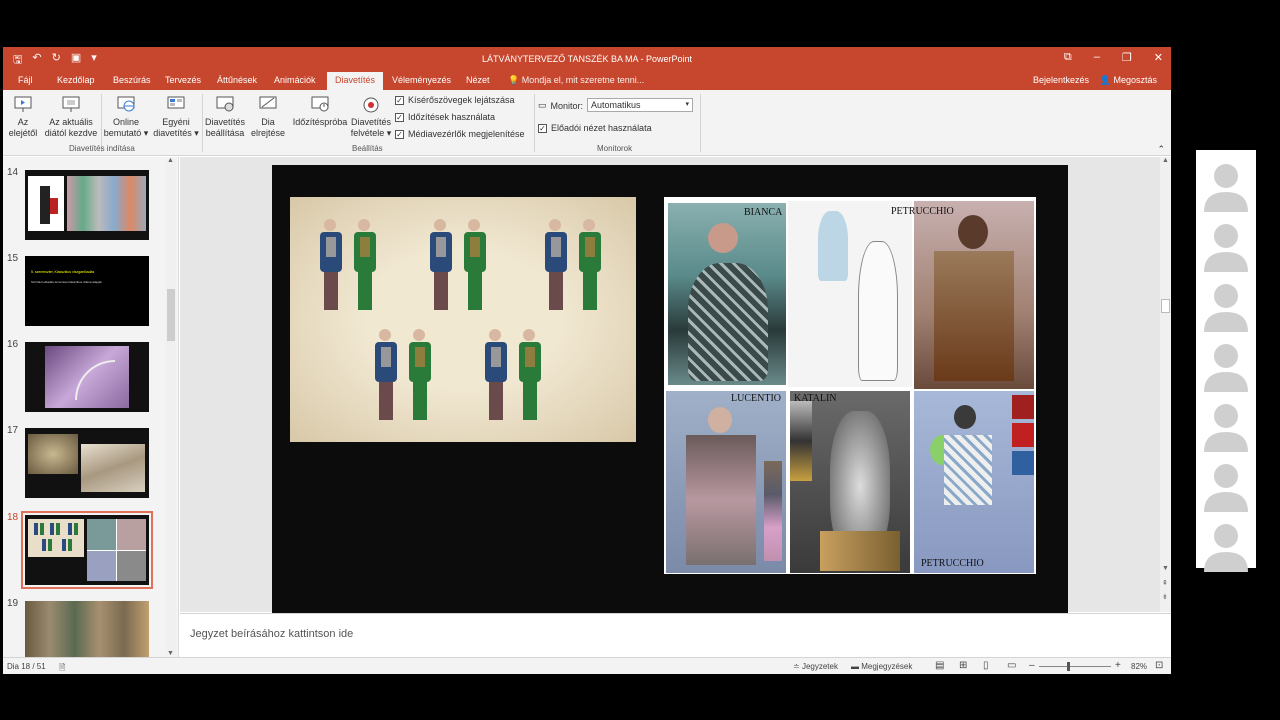  I want to click on custom-slideshow-button: Egyéni diavetítés ▾, so click(176, 116).